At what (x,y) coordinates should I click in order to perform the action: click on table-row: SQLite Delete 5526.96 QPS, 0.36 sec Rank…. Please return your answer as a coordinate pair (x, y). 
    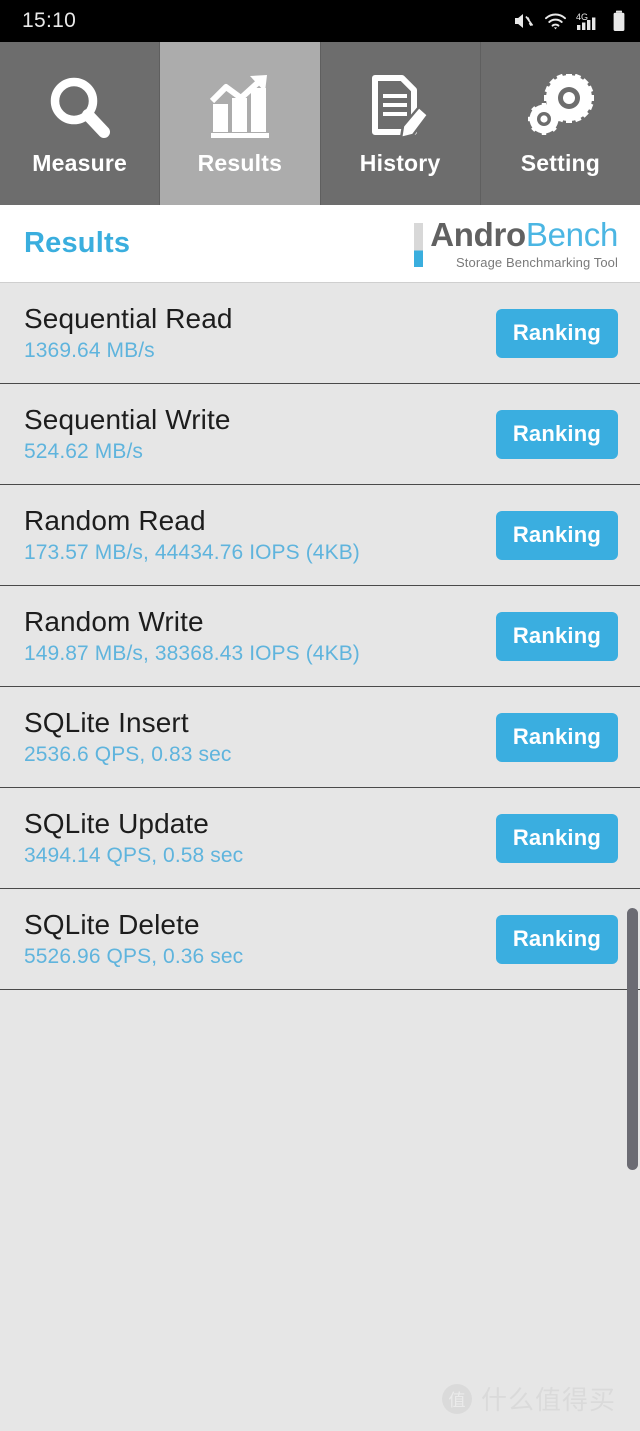
    Looking at the image, I should click on (320, 939).